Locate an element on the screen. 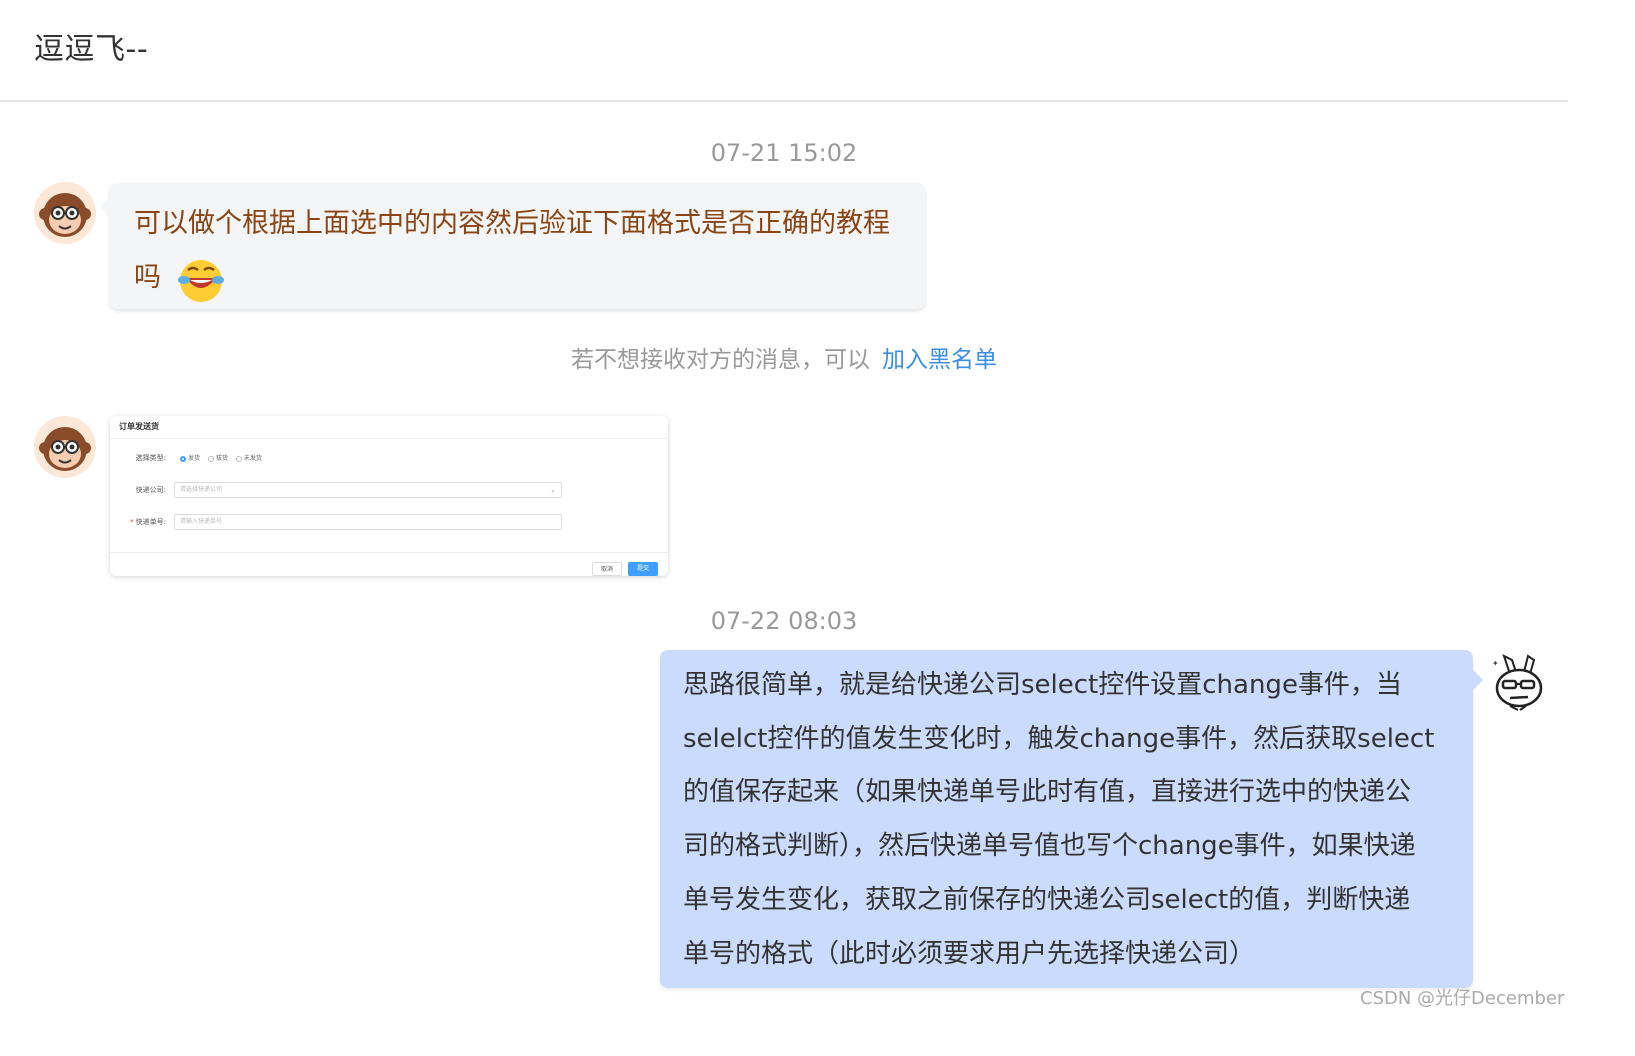 Image resolution: width=1635 pixels, height=1056 pixels. message-text-line2: 吗 is located at coordinates (517, 278).